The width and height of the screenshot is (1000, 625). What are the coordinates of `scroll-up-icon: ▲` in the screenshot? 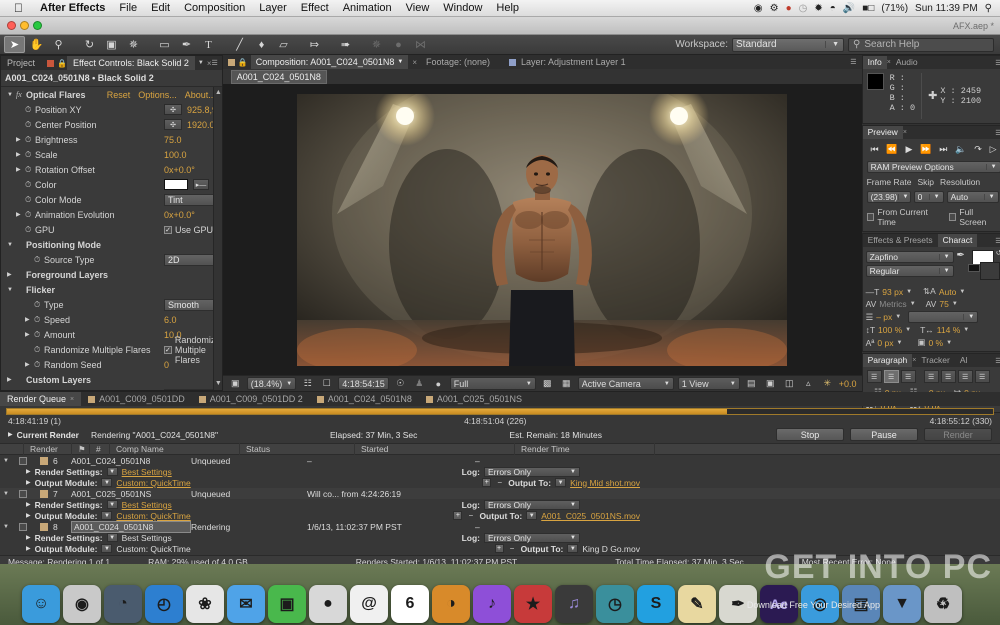 It's located at (218, 93).